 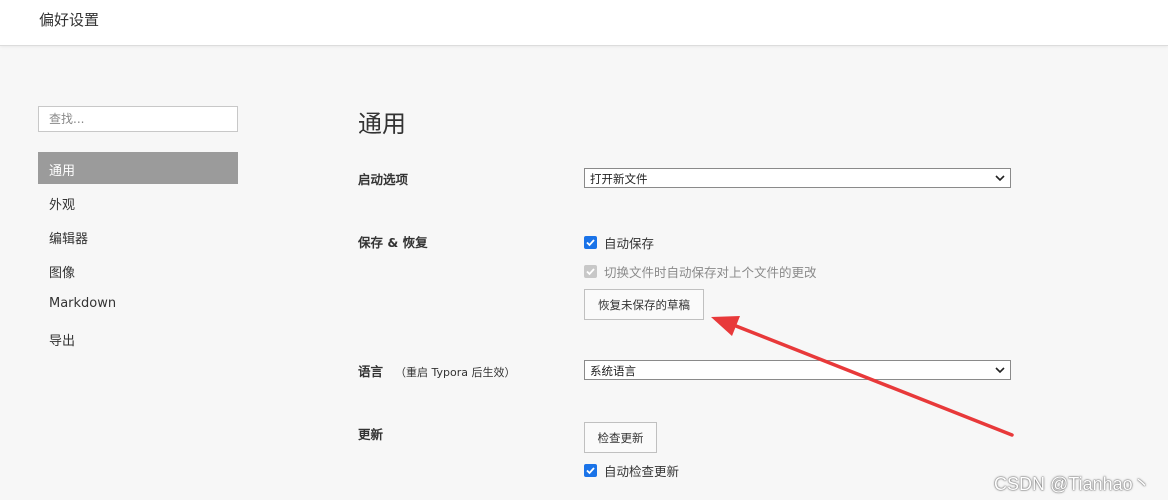 I want to click on annotation-arrow, so click(x=862, y=376).